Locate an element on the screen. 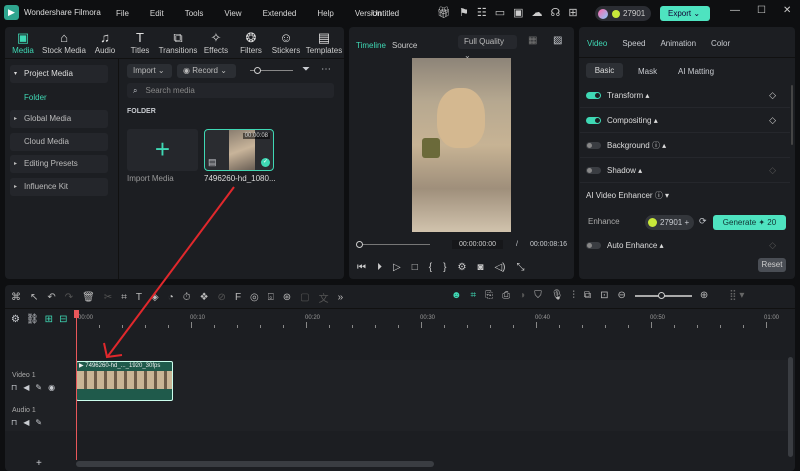 The image size is (800, 471). arrow-line is located at coordinates (171, 271).